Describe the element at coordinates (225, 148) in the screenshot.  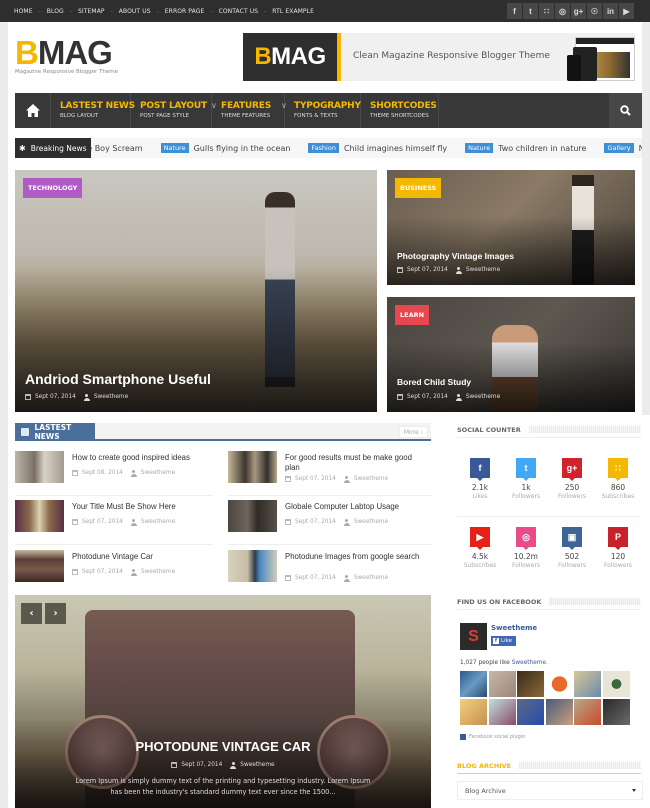
I see `ticker-item: Nature Gulls flying in the ocean` at that location.